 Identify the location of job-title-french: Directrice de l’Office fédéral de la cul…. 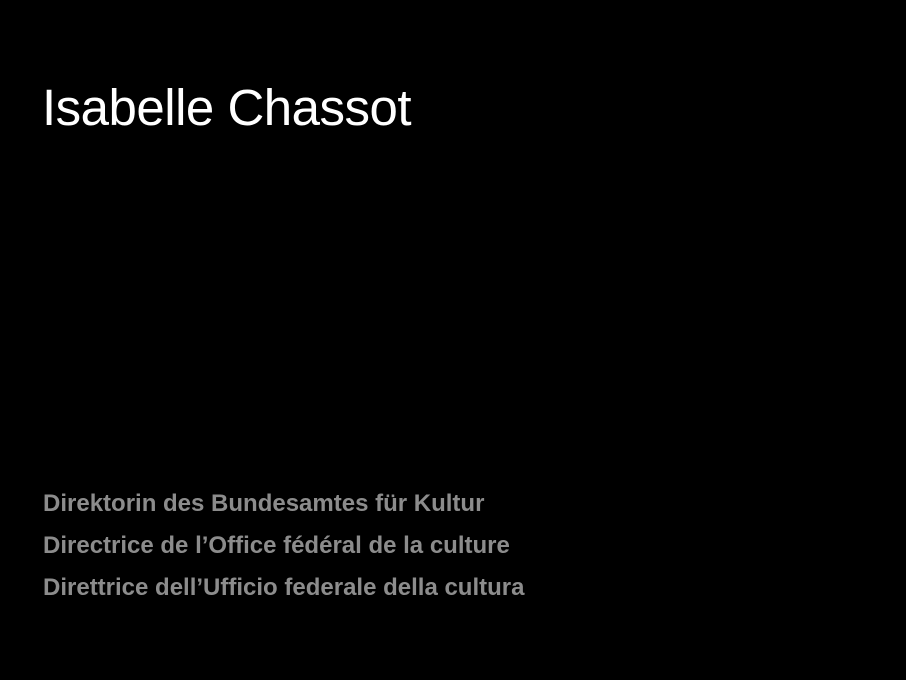
(276, 545).